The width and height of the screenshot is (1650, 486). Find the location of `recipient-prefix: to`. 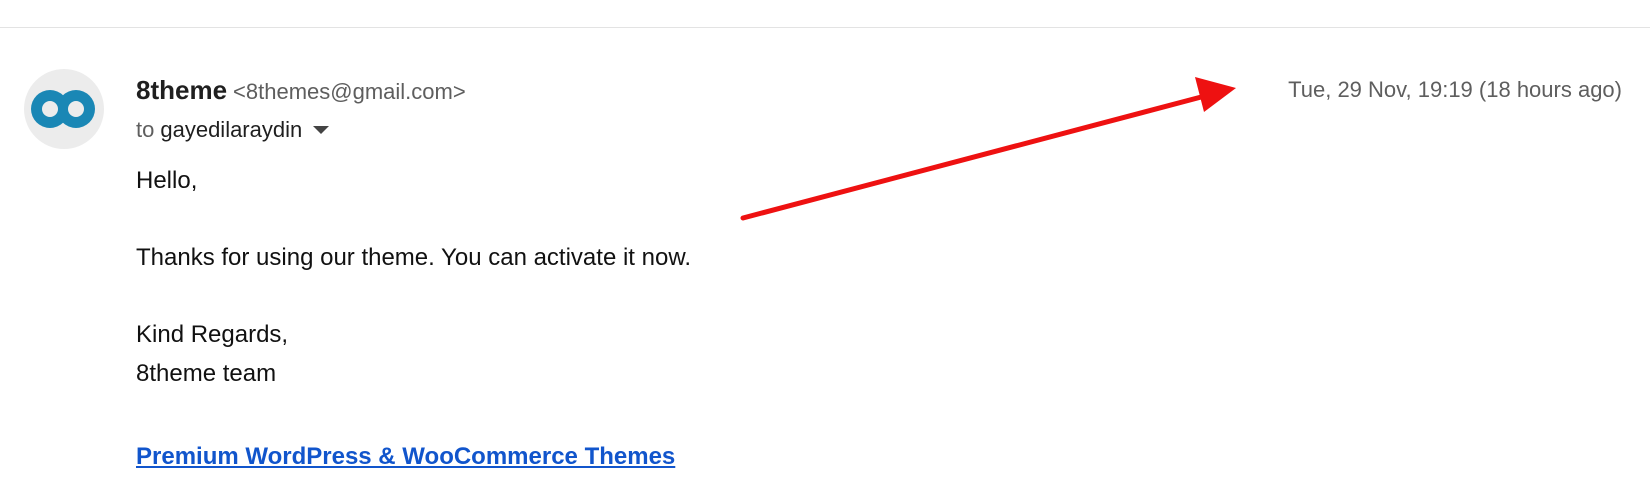

recipient-prefix: to is located at coordinates (145, 129).